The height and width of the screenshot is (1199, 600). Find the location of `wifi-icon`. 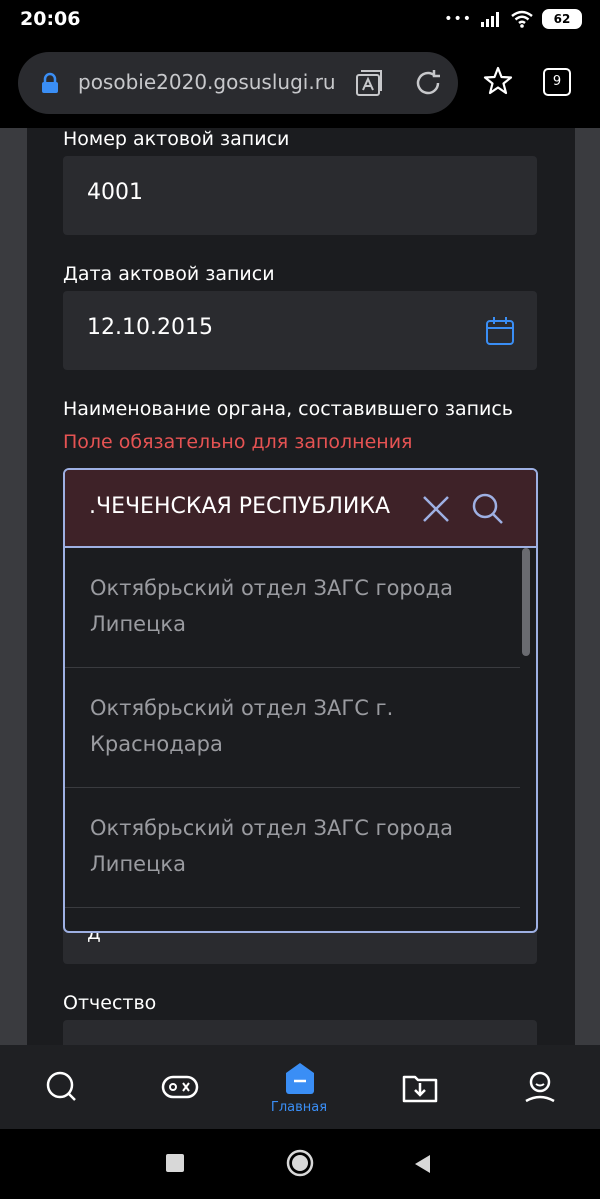

wifi-icon is located at coordinates (522, 19).